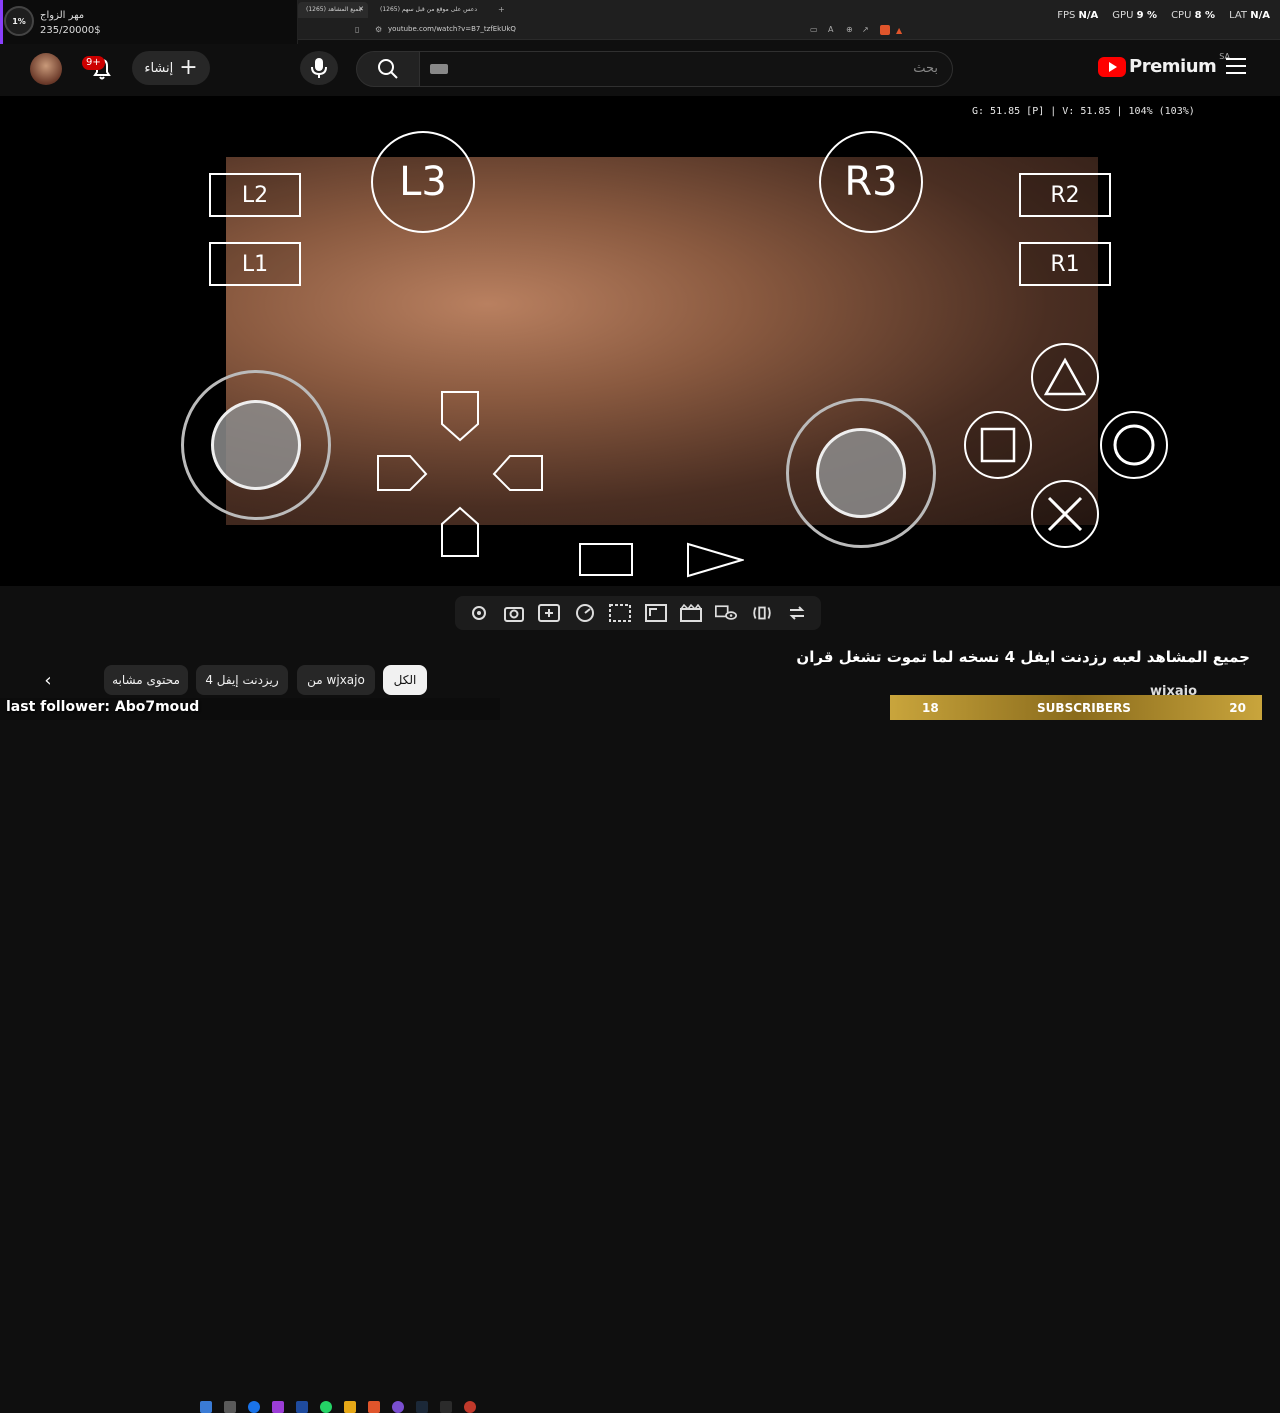 This screenshot has height=1413, width=1280. What do you see at coordinates (278, 1407) in the screenshot?
I see `premiere-icon` at bounding box center [278, 1407].